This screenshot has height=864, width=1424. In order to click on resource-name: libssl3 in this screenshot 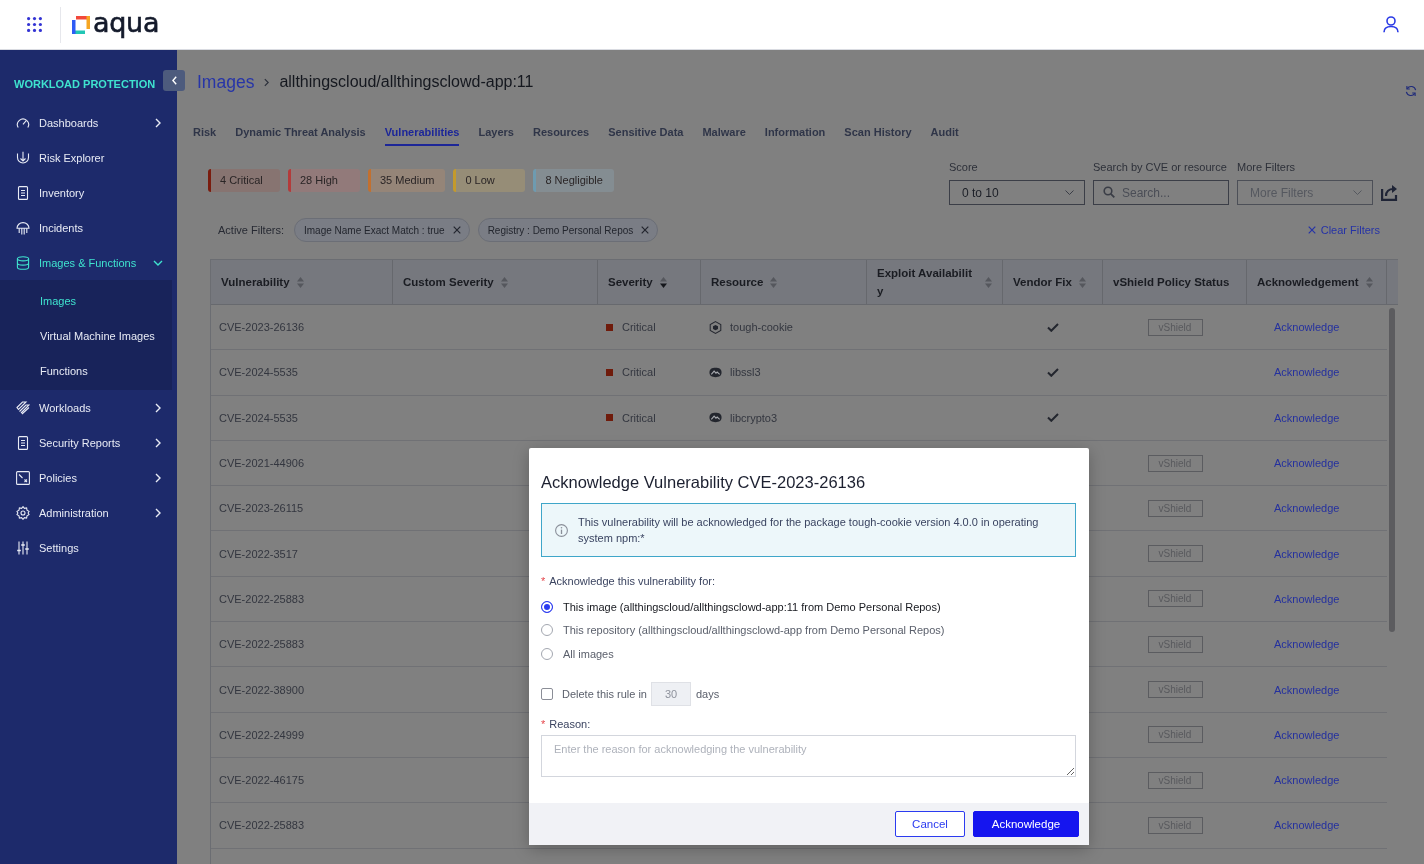, I will do `click(745, 372)`.